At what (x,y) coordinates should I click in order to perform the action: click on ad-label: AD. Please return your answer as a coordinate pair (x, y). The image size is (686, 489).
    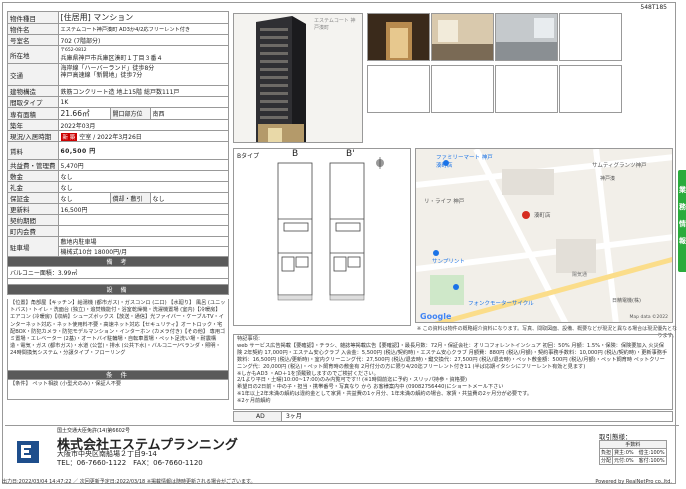
    Looking at the image, I should click on (258, 416).